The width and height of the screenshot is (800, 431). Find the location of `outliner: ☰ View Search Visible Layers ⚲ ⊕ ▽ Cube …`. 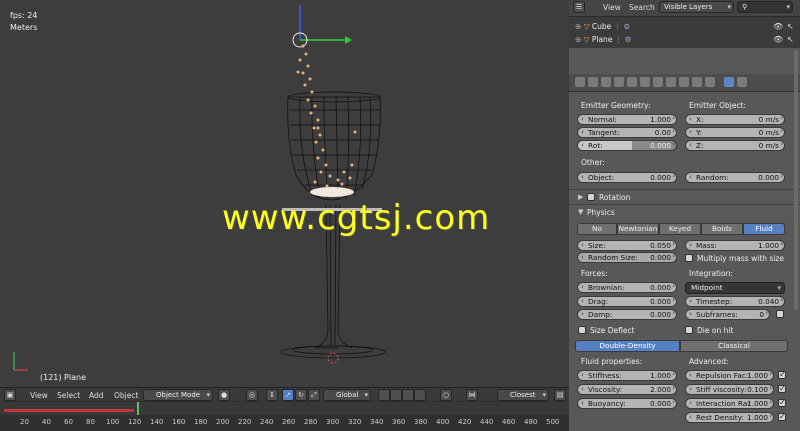

outliner: ☰ View Search Visible Layers ⚲ ⊕ ▽ Cube … is located at coordinates (684, 24).